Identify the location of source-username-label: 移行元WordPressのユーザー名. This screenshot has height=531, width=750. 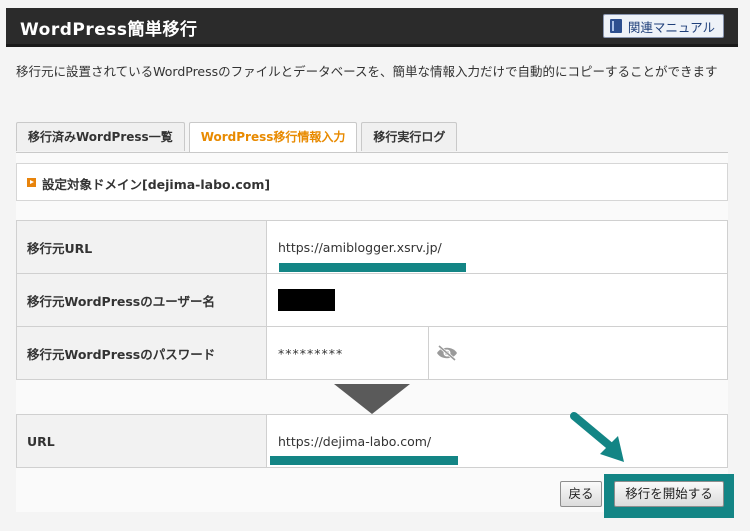
(141, 300).